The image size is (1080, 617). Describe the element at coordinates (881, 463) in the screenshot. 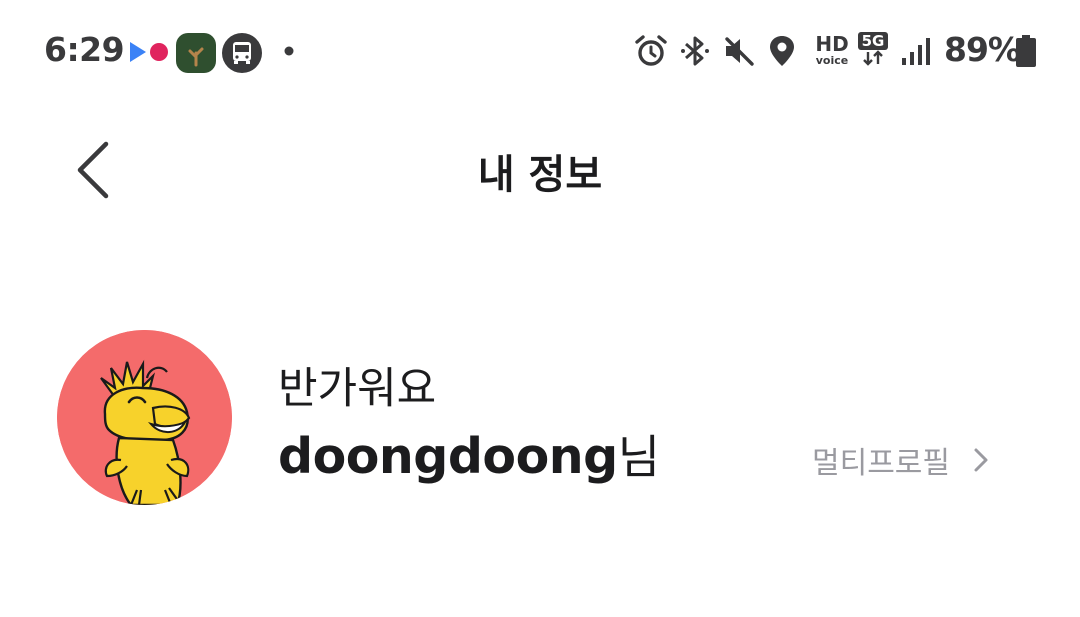

I see `multi-profile-label: 멀티프로필` at that location.